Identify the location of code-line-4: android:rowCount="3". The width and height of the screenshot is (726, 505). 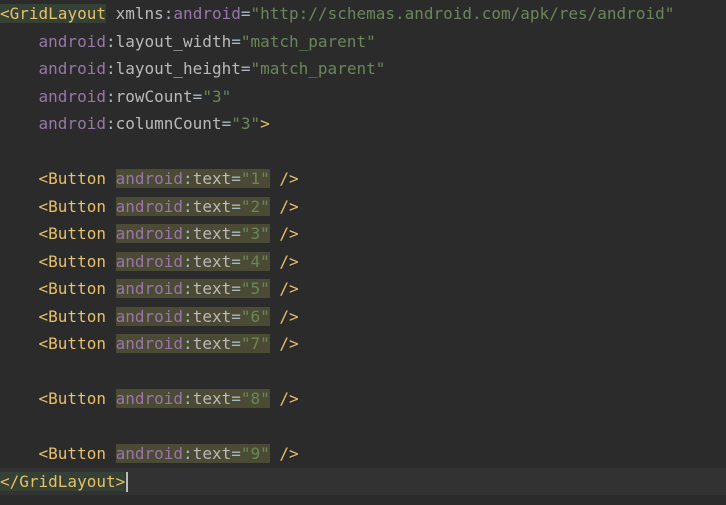
(135, 96).